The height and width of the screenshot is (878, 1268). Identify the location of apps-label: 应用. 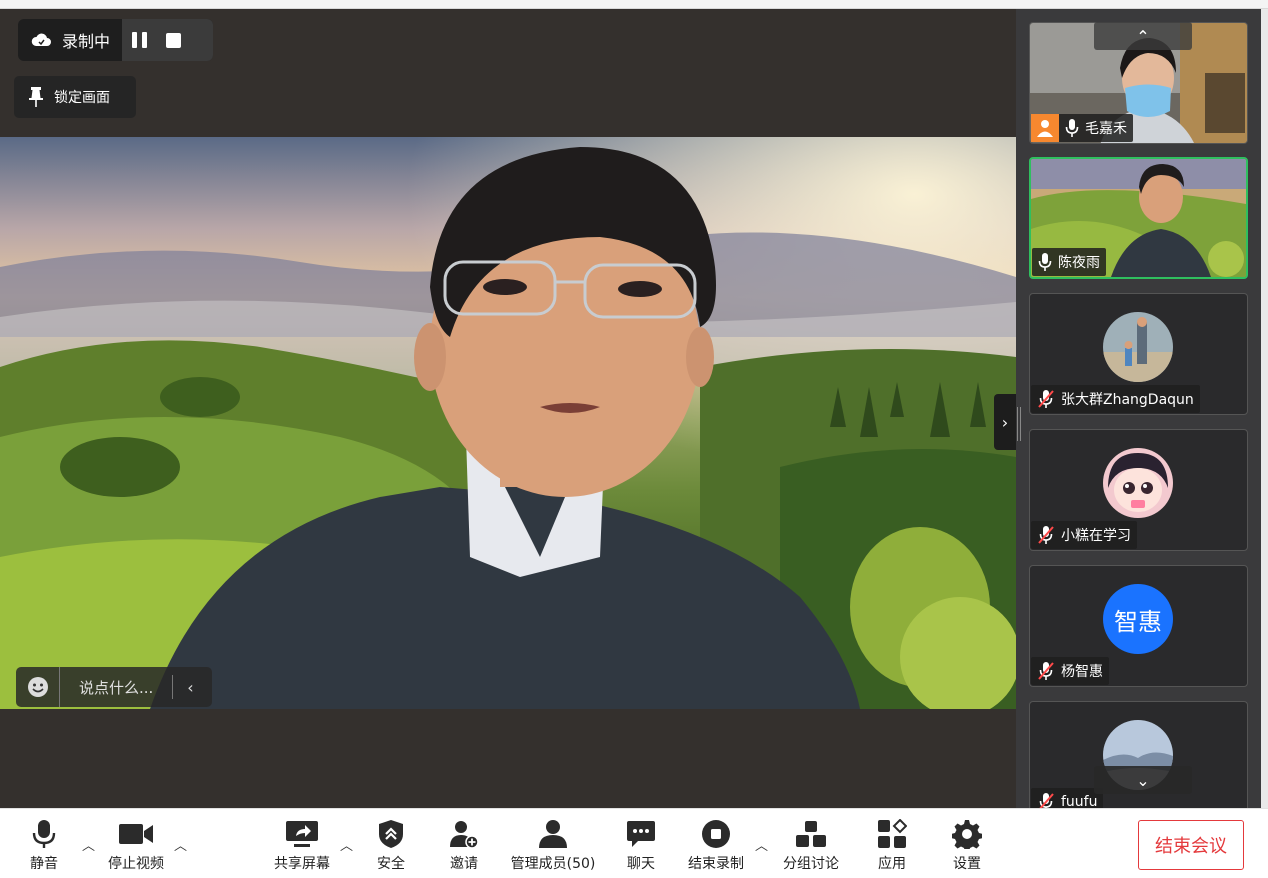
(892, 864).